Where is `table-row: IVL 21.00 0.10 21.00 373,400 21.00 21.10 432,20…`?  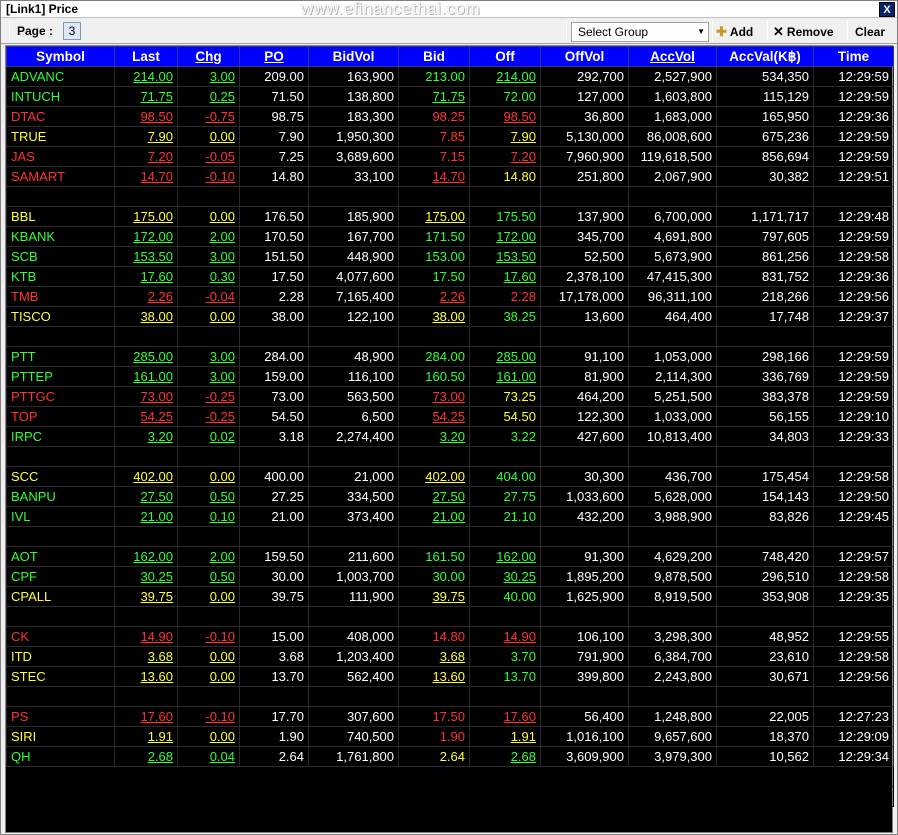
table-row: IVL 21.00 0.10 21.00 373,400 21.00 21.10 432,20… is located at coordinates (450, 516).